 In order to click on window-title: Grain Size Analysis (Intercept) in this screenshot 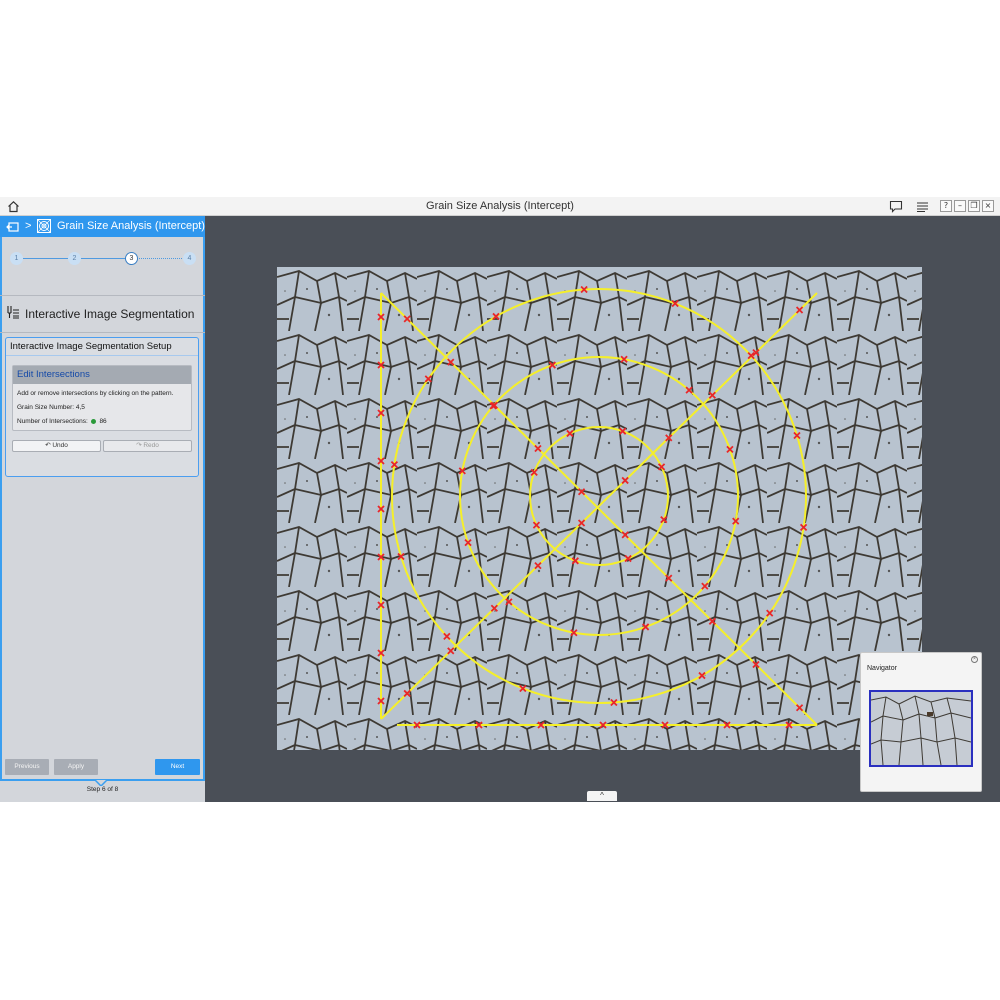, I will do `click(500, 206)`.